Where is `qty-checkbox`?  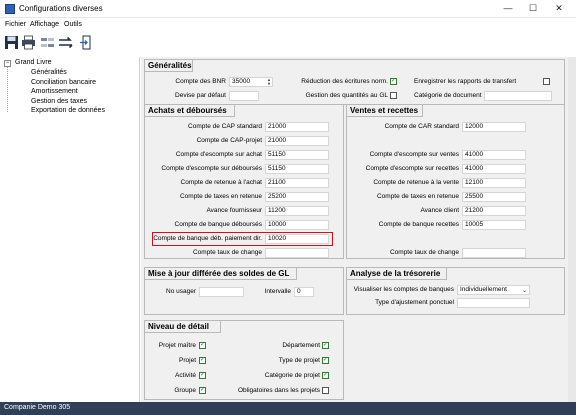 qty-checkbox is located at coordinates (393, 95).